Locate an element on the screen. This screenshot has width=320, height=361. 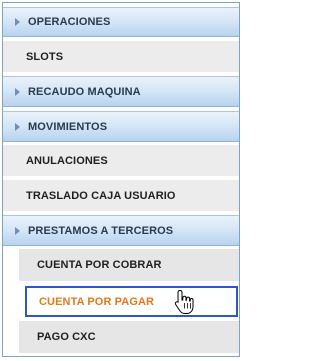
submenu-item-pago-cxc: PAGO CXC is located at coordinates (129, 337).